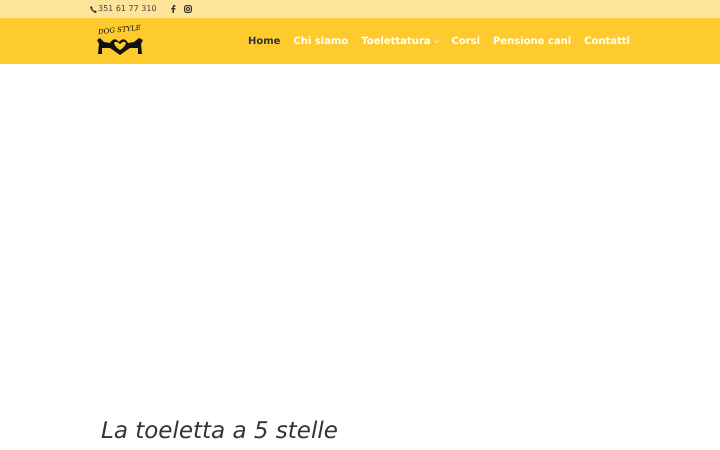 Image resolution: width=720 pixels, height=450 pixels. I want to click on nav-link: Chi siamo, so click(320, 41).